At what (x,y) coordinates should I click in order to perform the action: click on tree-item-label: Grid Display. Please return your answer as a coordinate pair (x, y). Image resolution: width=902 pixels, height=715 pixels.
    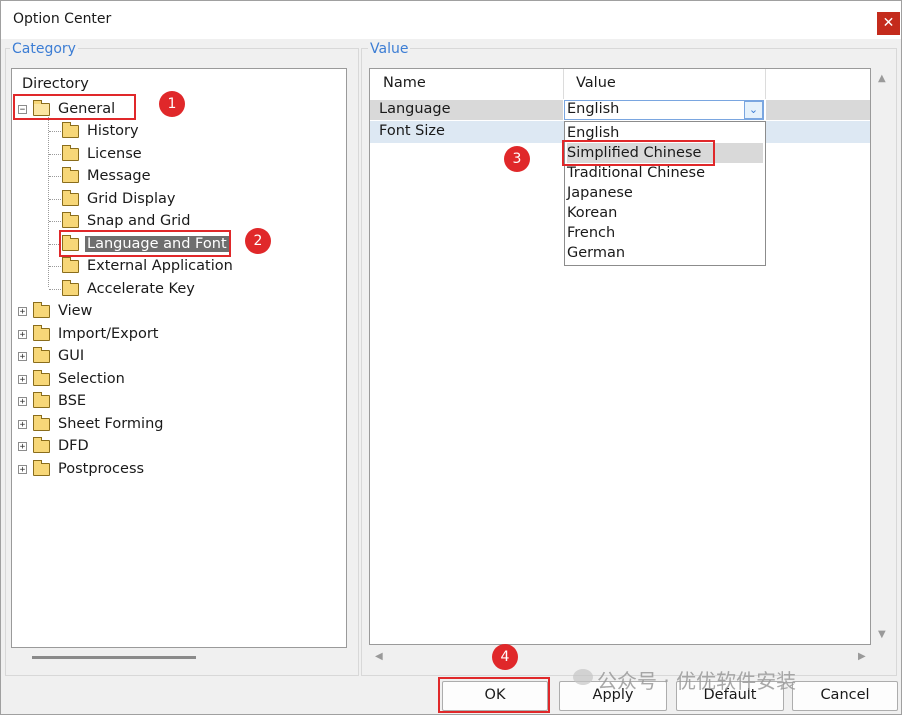
    Looking at the image, I should click on (131, 199).